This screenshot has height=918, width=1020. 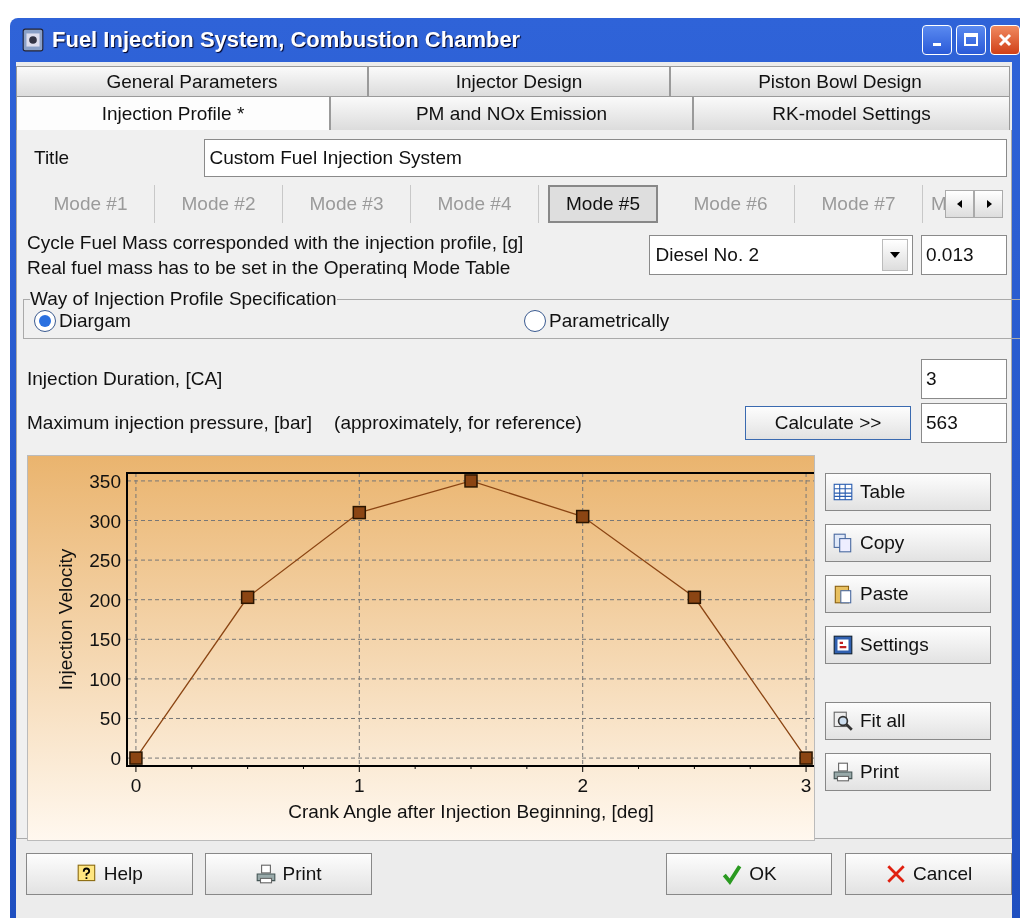 I want to click on y-tick-label: 150, so click(x=105, y=640).